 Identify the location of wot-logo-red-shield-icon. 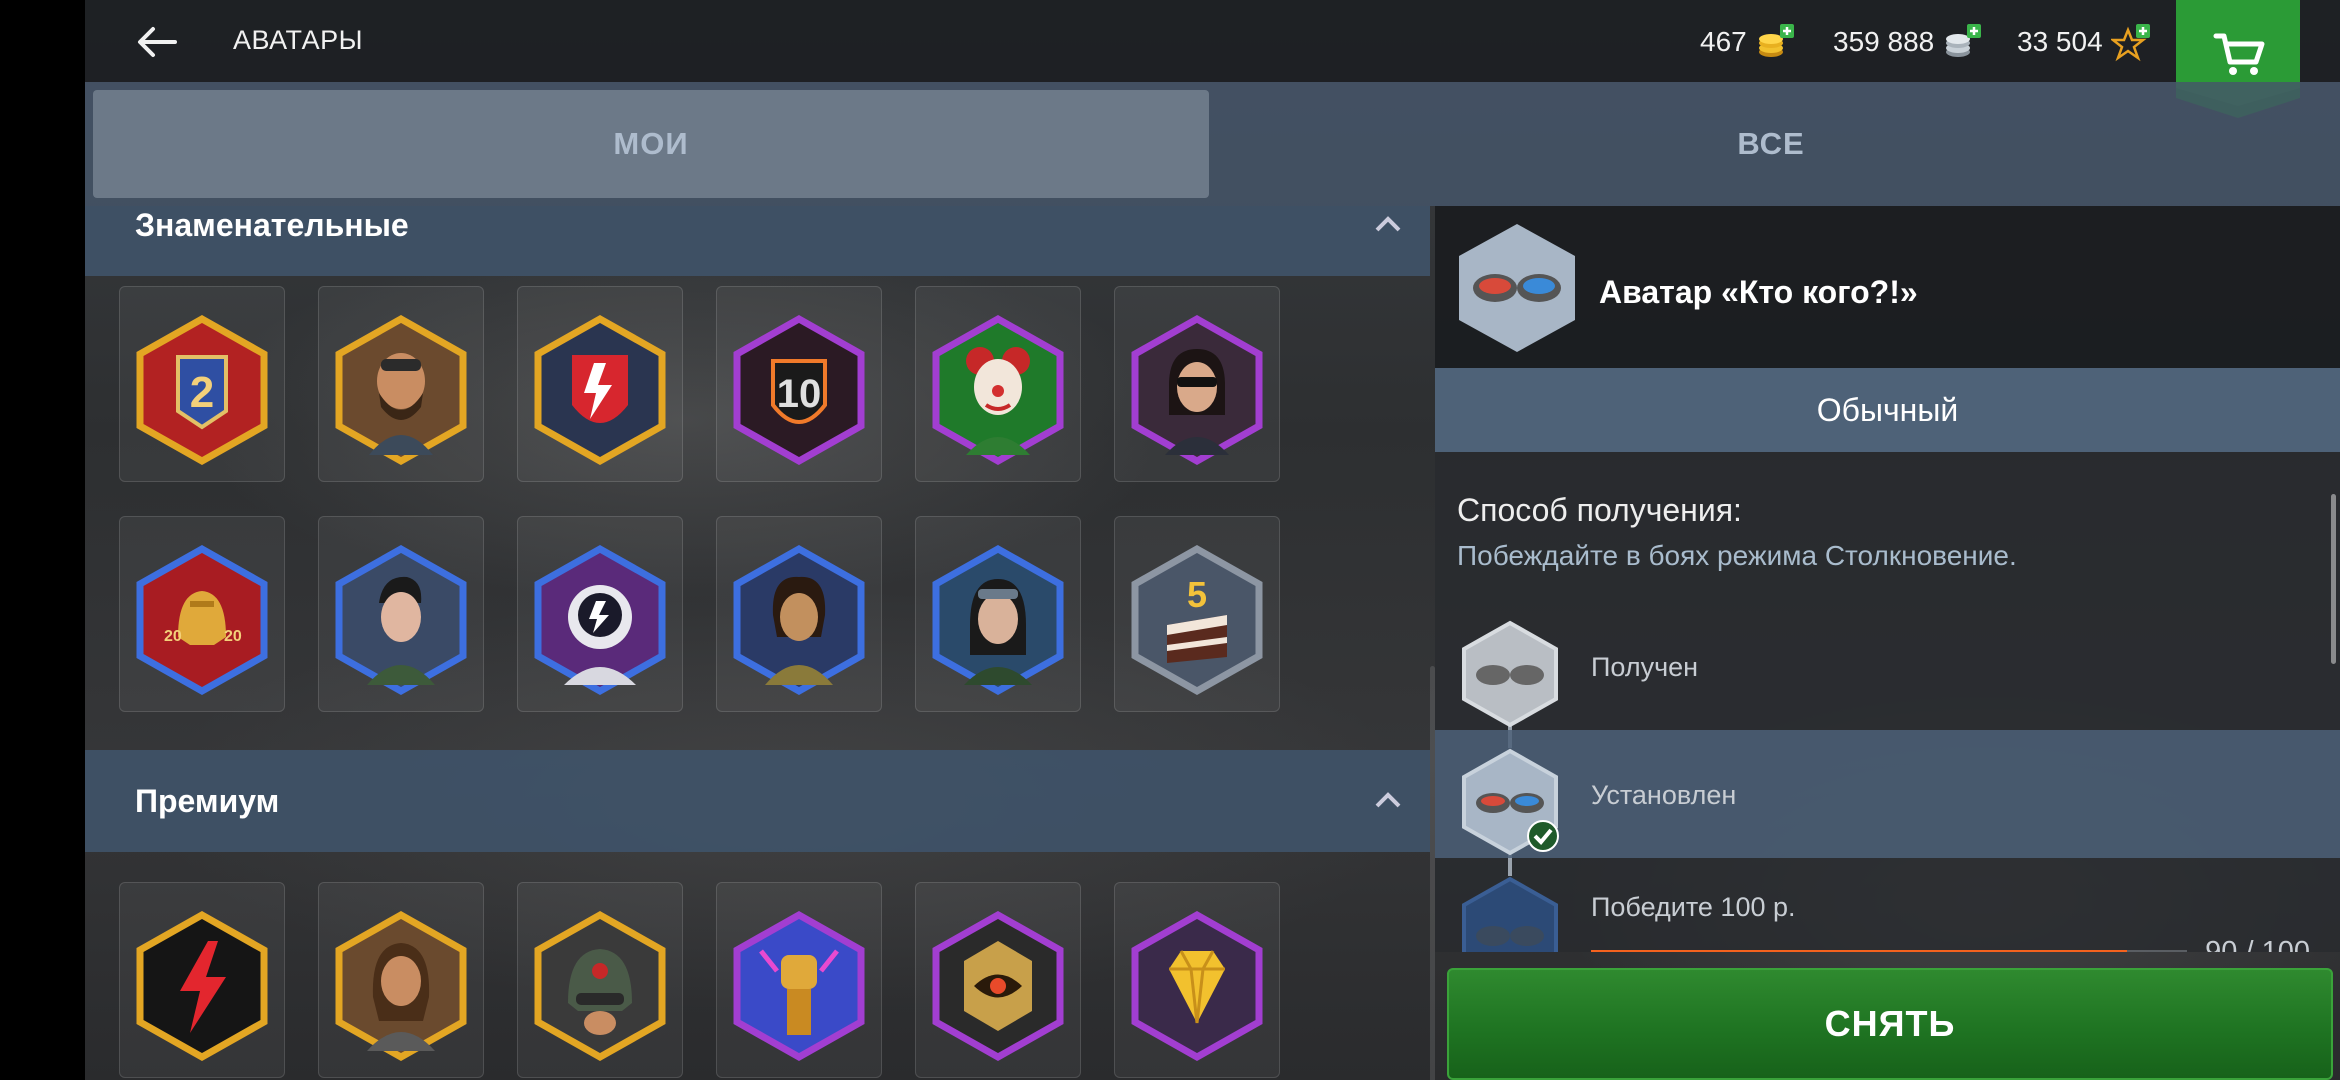
(600, 390).